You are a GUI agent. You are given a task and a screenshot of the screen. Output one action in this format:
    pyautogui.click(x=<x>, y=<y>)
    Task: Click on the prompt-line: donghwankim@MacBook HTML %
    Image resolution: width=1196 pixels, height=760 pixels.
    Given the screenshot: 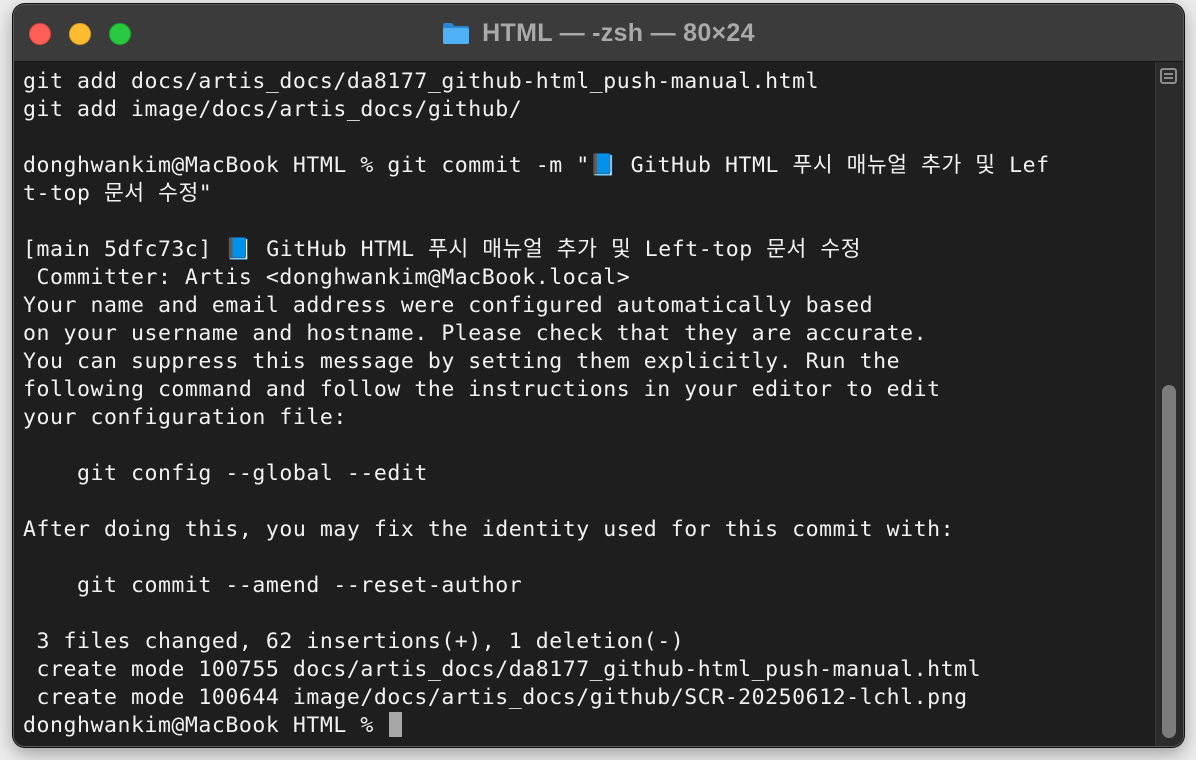 What is the action you would take?
    pyautogui.click(x=536, y=726)
    